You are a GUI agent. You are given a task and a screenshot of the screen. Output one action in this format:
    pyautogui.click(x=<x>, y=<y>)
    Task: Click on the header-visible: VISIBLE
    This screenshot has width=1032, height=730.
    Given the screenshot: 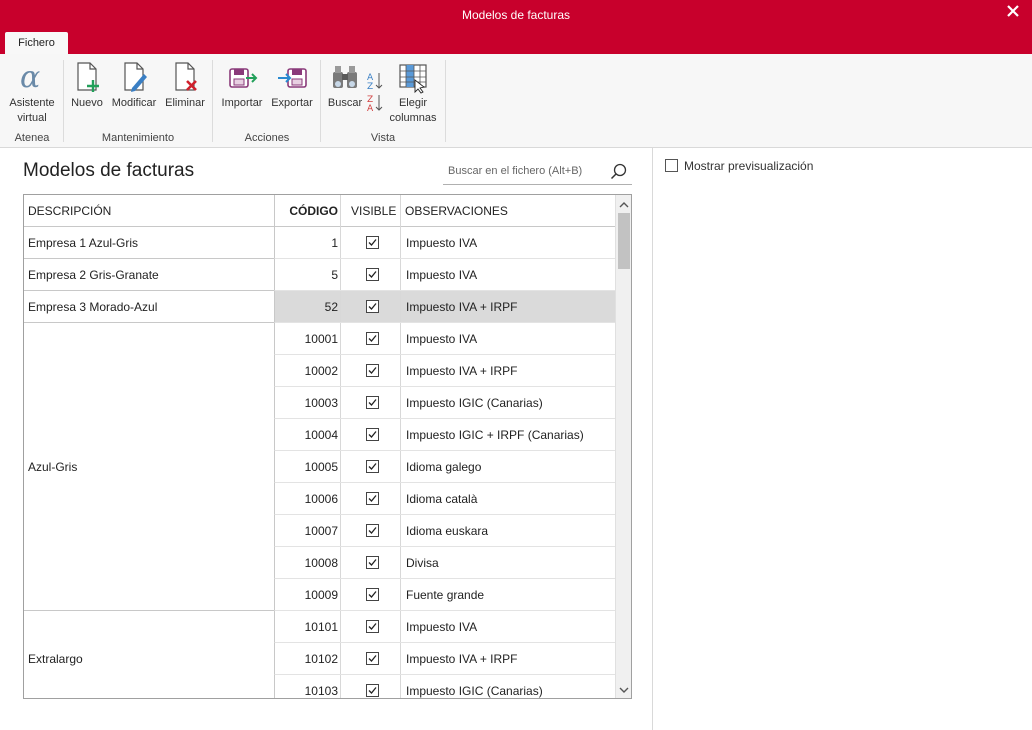 What is the action you would take?
    pyautogui.click(x=373, y=211)
    